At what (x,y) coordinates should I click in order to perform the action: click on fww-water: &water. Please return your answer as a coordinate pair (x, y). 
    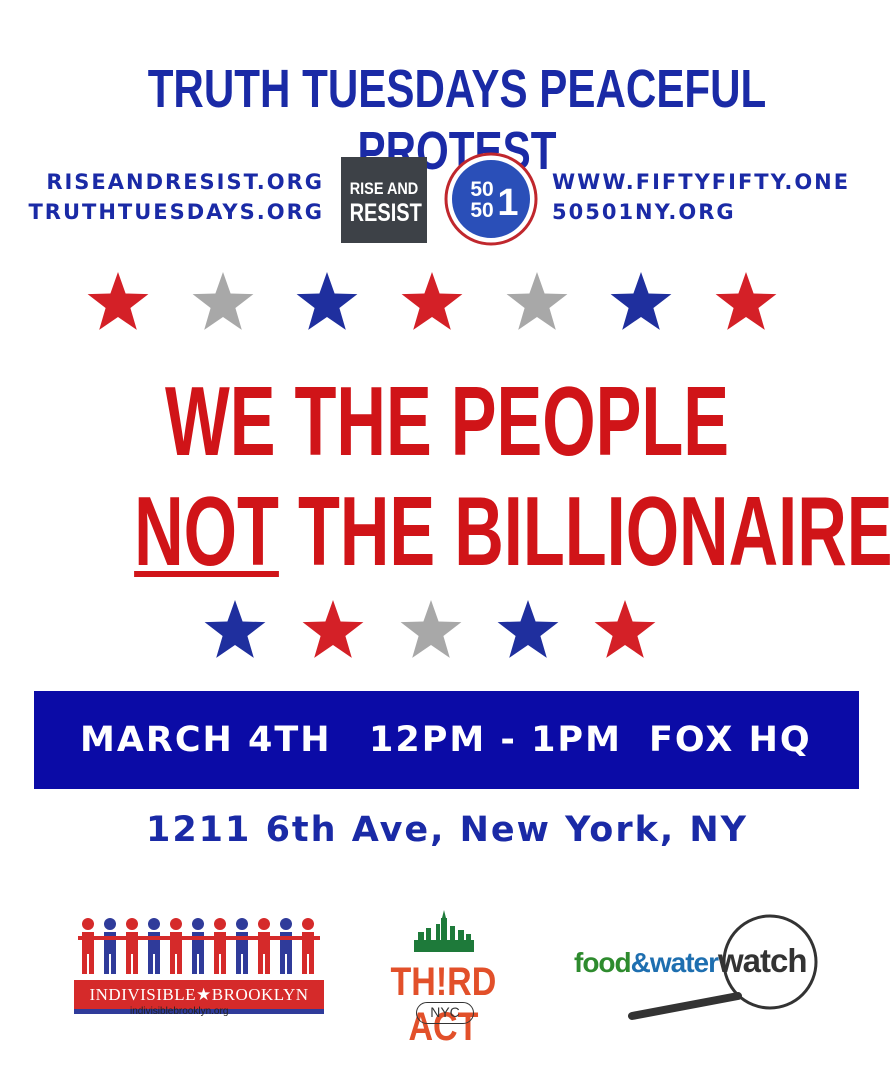
    Looking at the image, I should click on (674, 962).